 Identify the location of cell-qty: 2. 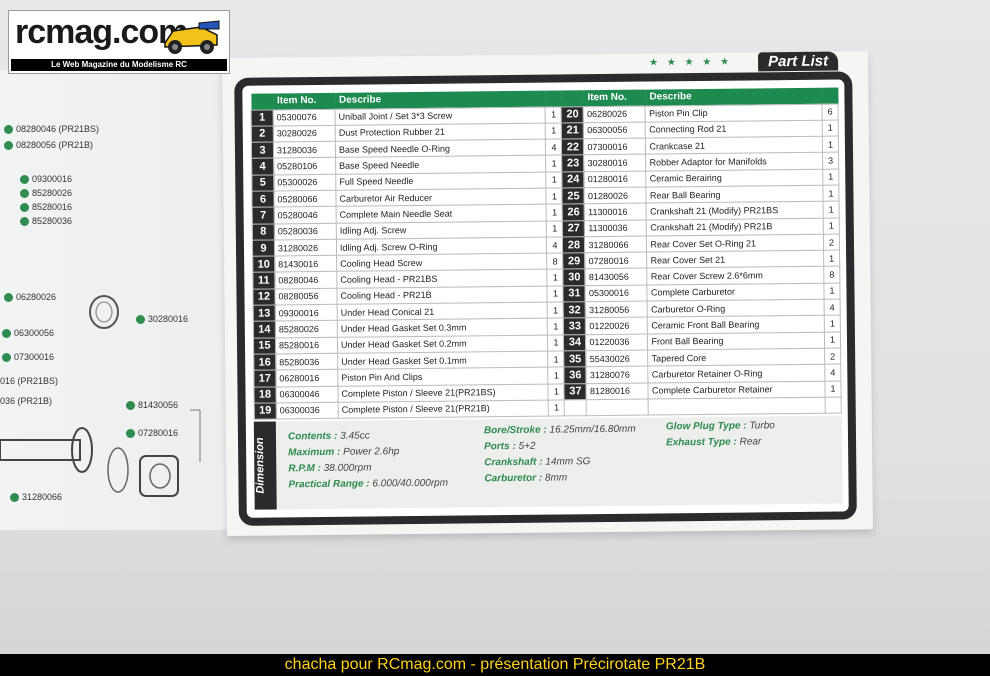
(831, 242).